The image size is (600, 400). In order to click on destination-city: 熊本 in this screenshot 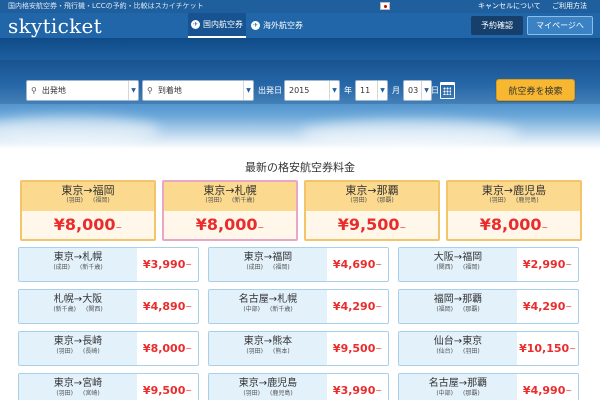, I will do `click(282, 341)`.